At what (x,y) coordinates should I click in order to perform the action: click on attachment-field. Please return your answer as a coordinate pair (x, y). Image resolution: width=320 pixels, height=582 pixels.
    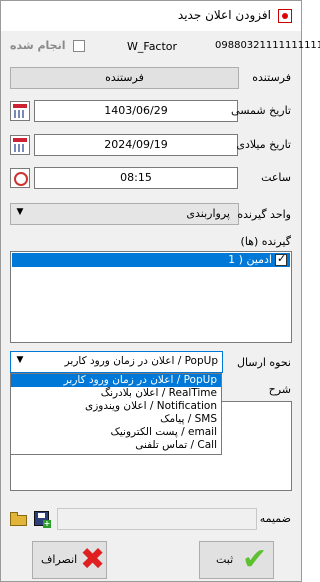
    Looking at the image, I should click on (157, 519).